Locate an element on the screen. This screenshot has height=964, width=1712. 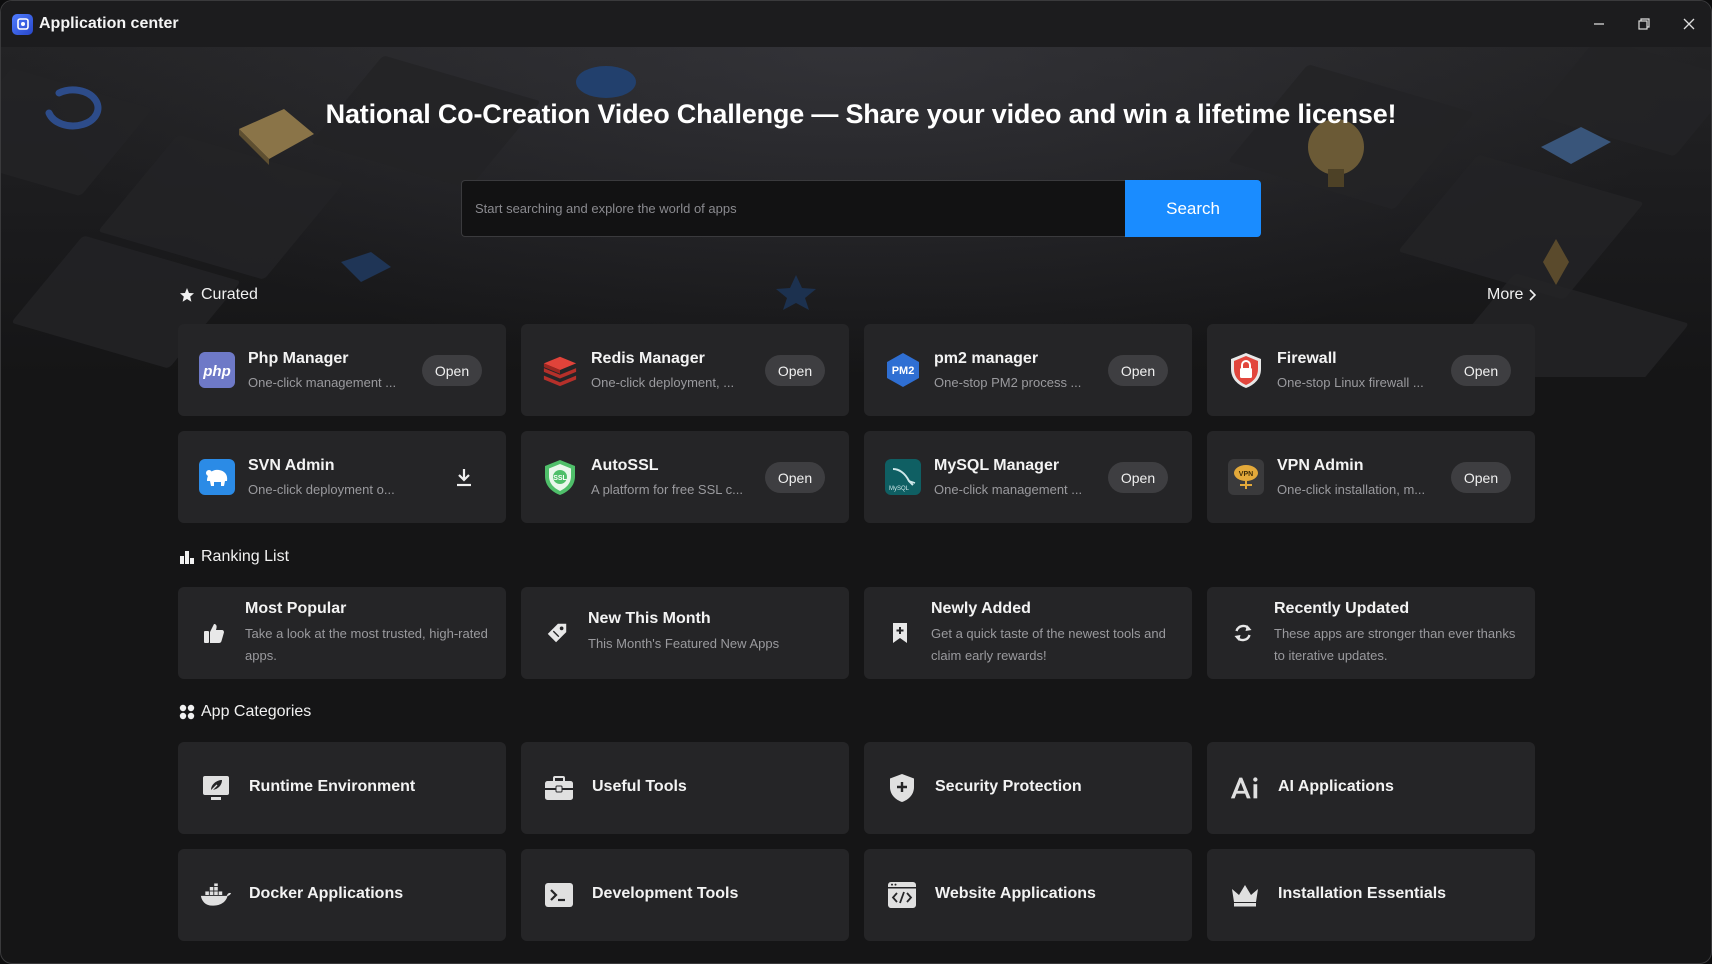
category-label: Development Tools is located at coordinates (665, 893).